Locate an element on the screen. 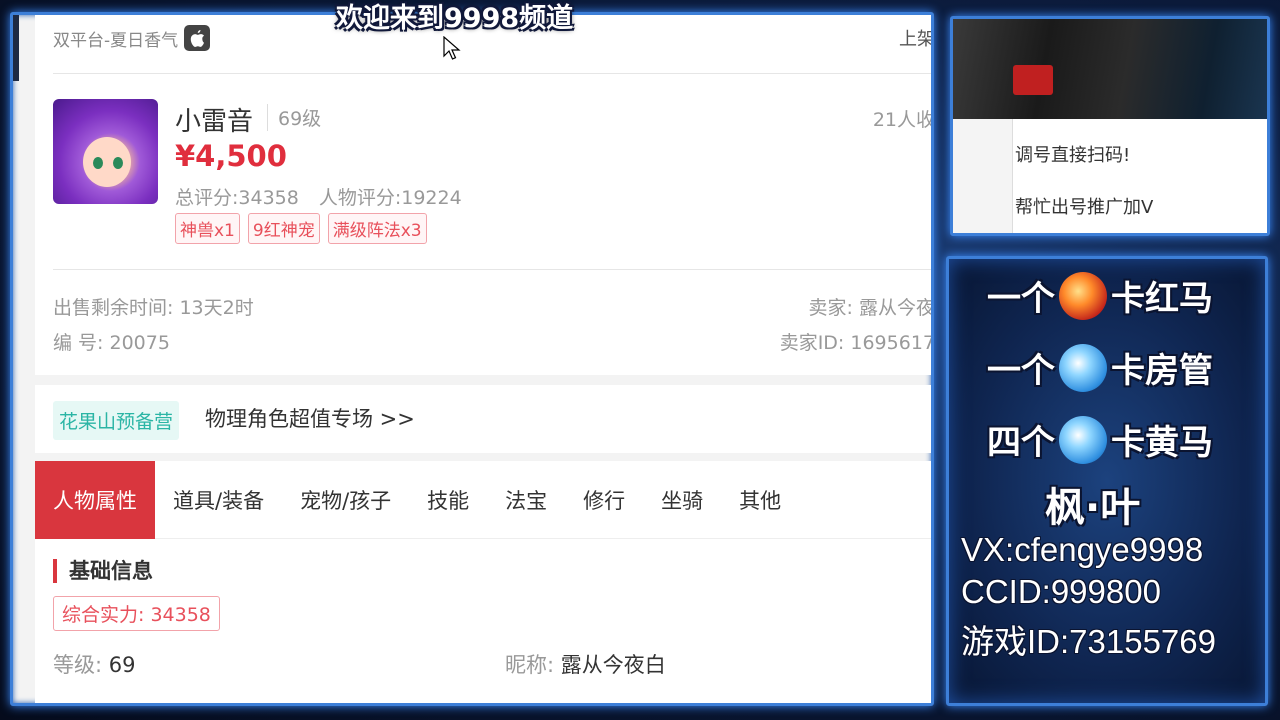 Image resolution: width=1280 pixels, height=720 pixels. platform-row: 双平台-夏日香气 is located at coordinates (132, 38).